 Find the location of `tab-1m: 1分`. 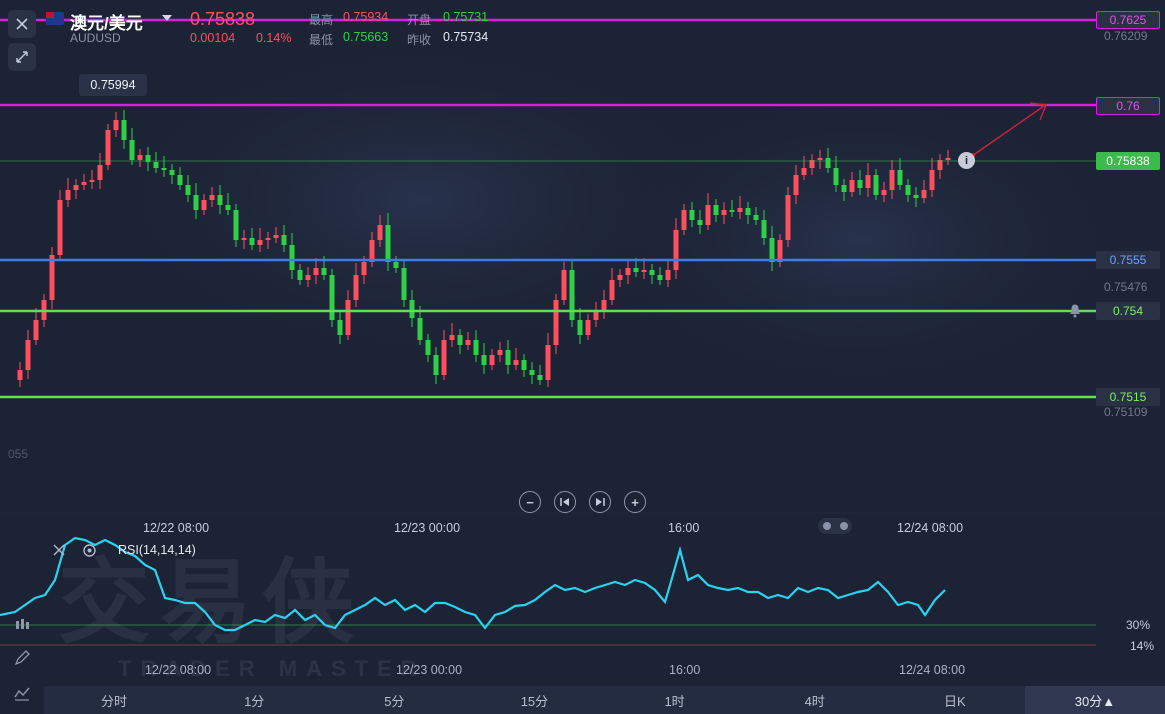

tab-1m: 1分 is located at coordinates (254, 700).